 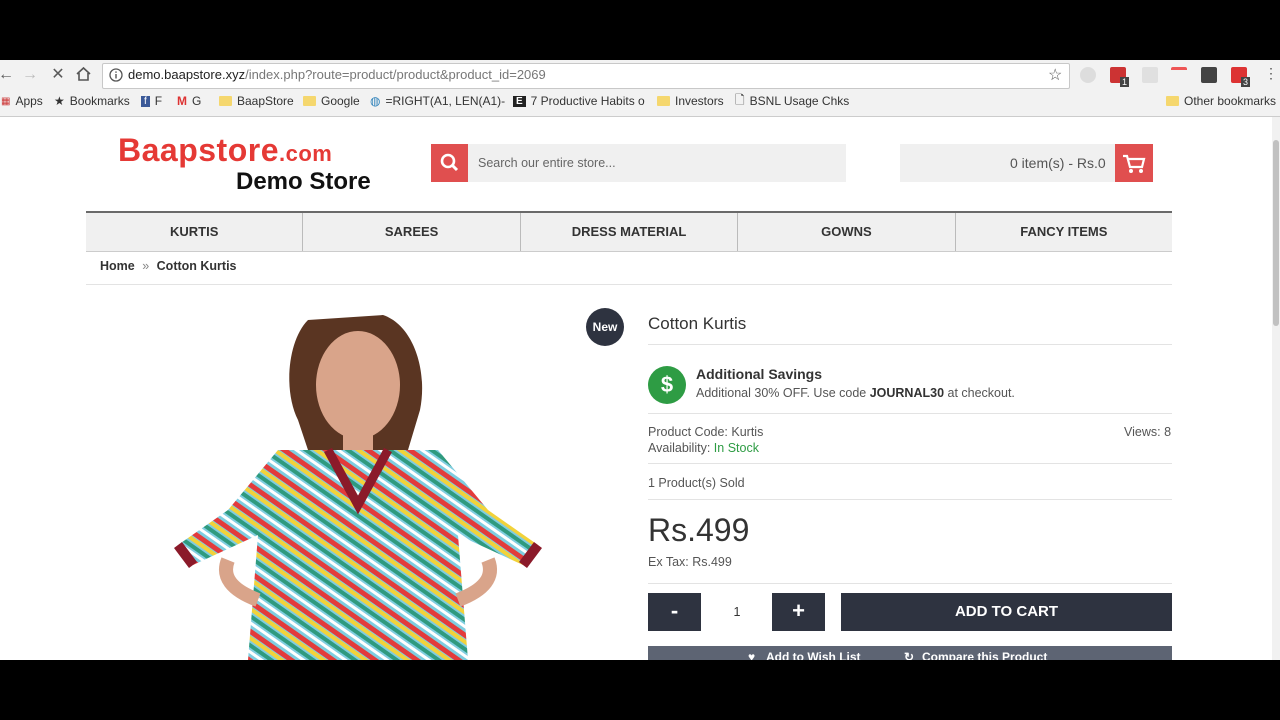 What do you see at coordinates (1088, 75) in the screenshot?
I see `extension-search-icon` at bounding box center [1088, 75].